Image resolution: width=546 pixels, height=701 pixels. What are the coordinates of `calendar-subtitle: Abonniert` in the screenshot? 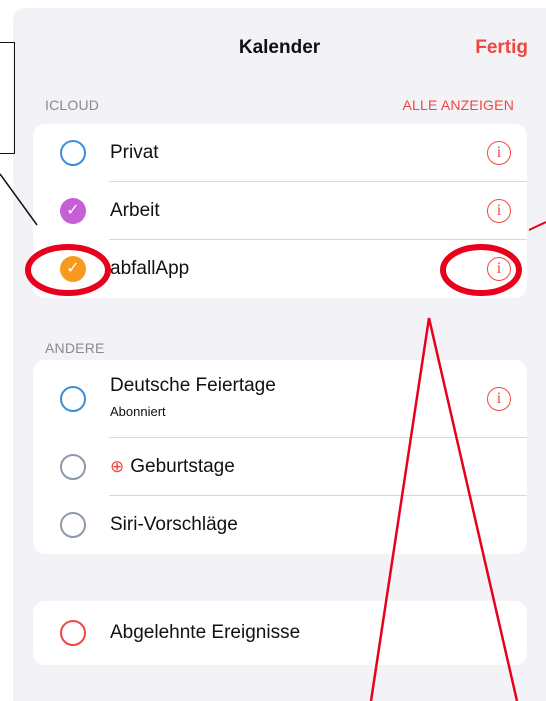 It's located at (138, 411).